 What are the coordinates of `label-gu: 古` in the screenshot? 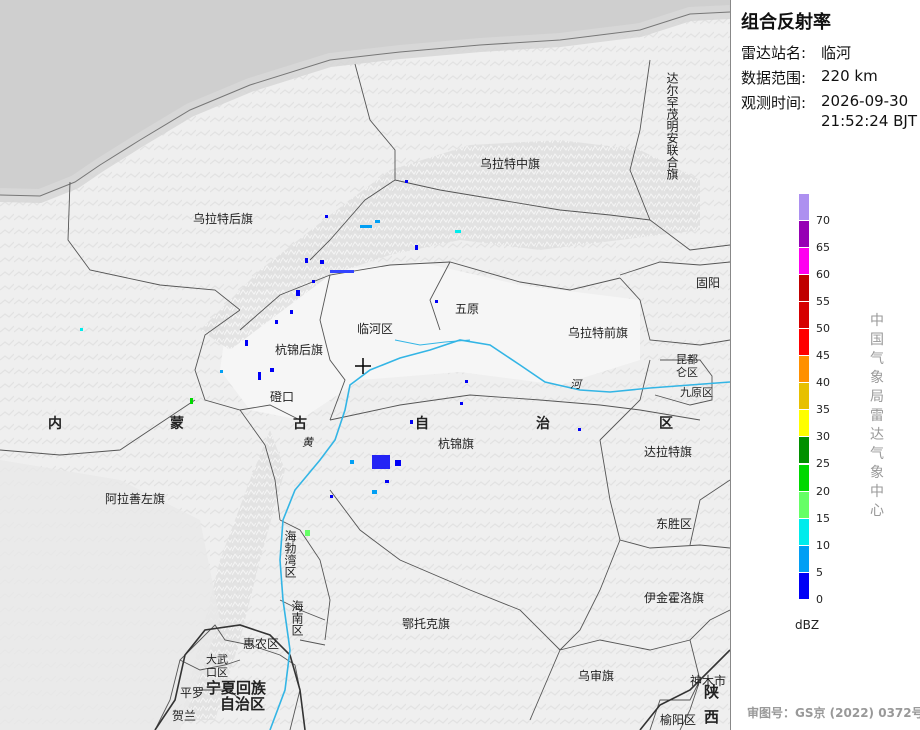 It's located at (300, 423).